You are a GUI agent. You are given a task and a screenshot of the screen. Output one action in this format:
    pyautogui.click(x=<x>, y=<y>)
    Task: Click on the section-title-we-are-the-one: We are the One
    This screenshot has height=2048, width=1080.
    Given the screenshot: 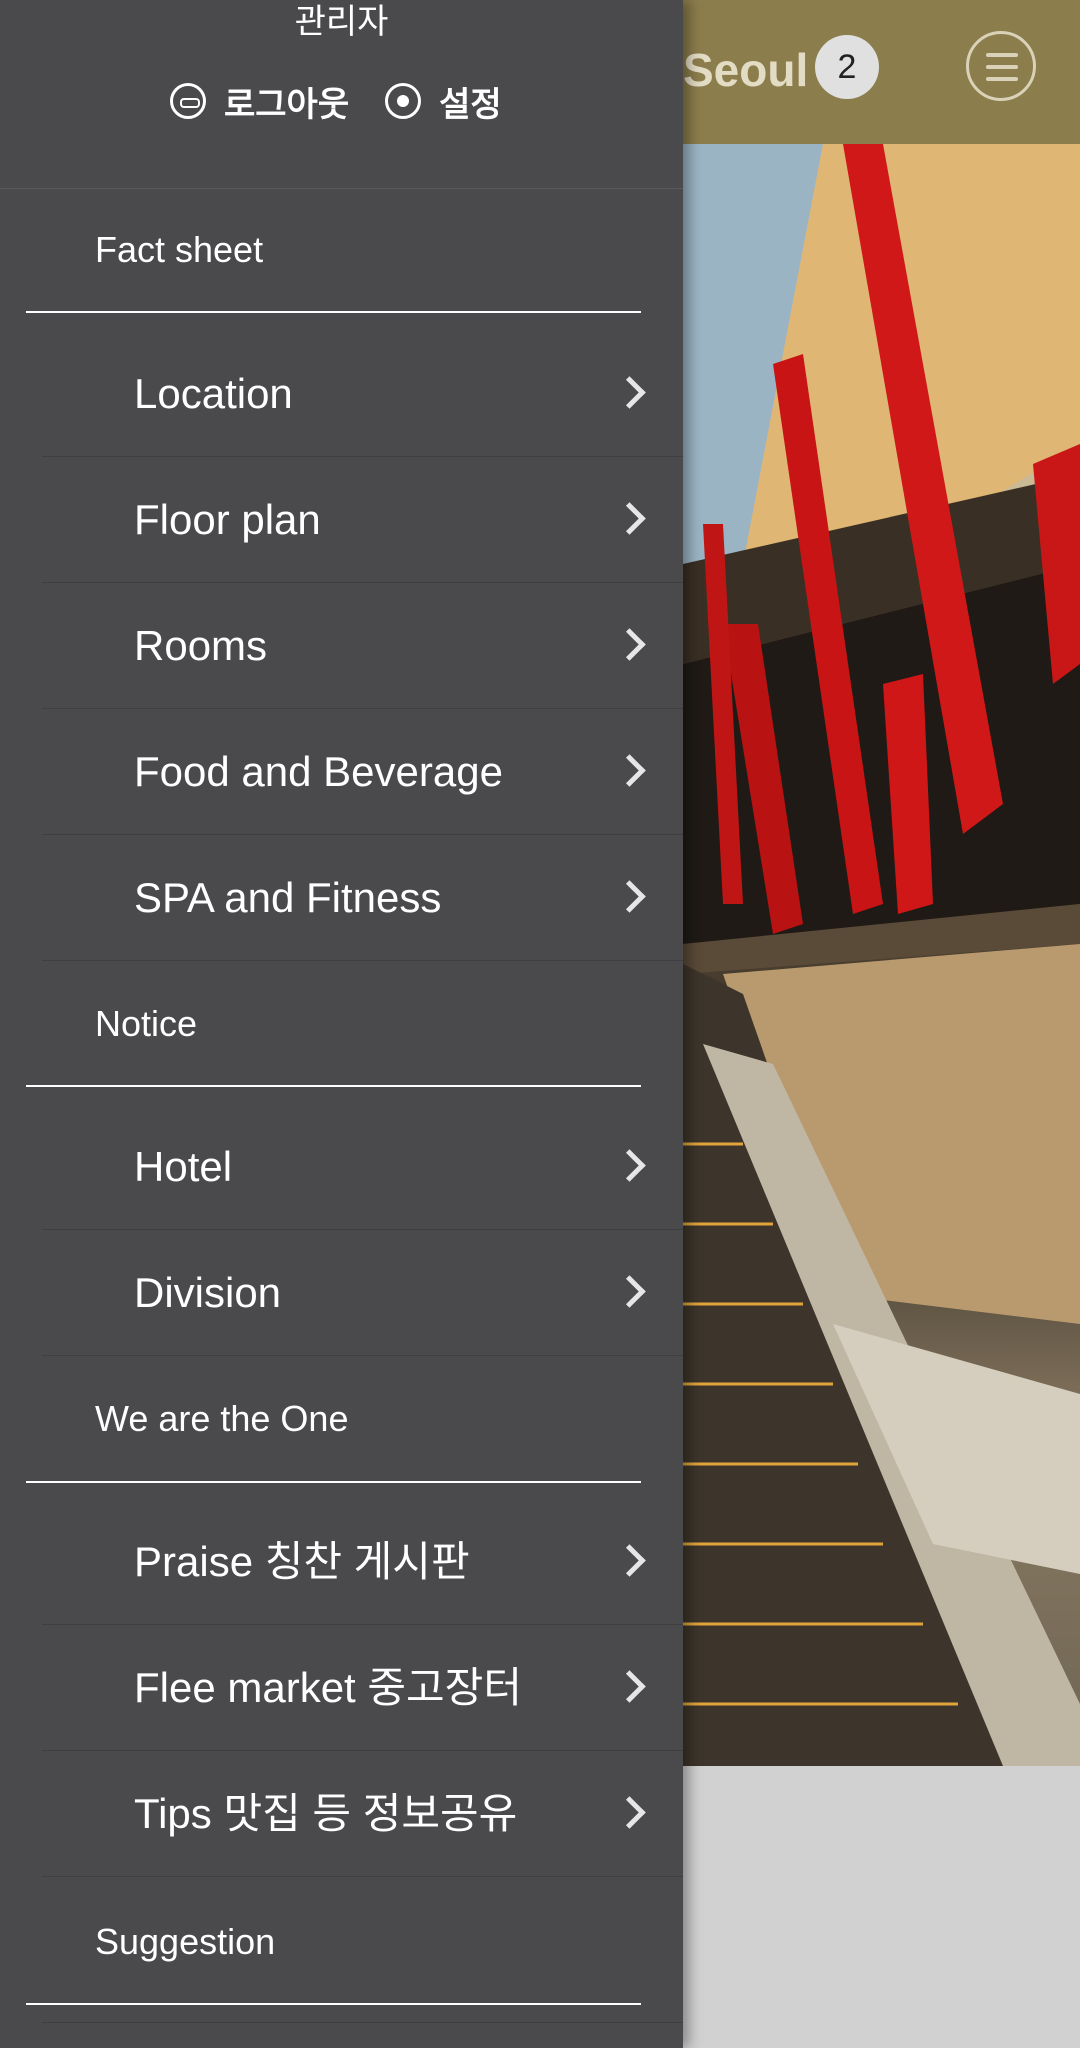 What is the action you would take?
    pyautogui.click(x=222, y=1418)
    